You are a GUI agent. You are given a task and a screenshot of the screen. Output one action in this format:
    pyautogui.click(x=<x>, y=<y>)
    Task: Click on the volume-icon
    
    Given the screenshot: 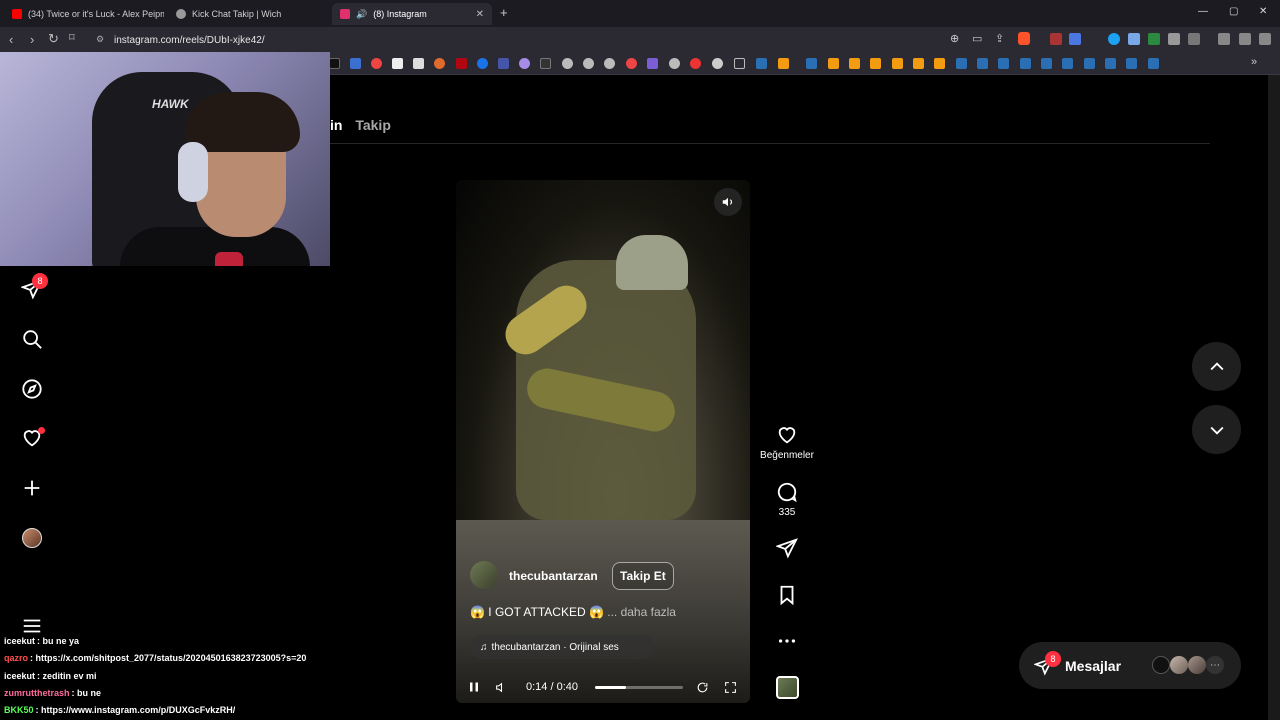 What is the action you would take?
    pyautogui.click(x=501, y=687)
    